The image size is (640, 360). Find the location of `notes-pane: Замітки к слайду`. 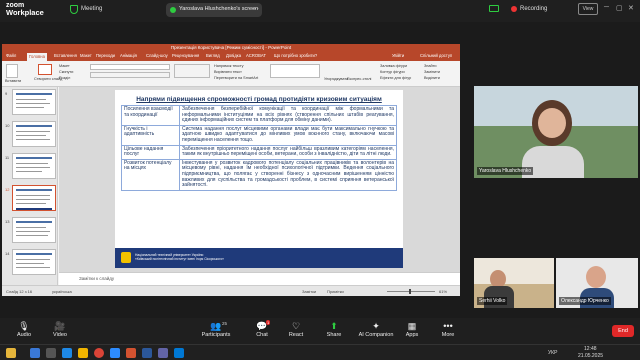

notes-pane: Замітки к слайду is located at coordinates (259, 278).